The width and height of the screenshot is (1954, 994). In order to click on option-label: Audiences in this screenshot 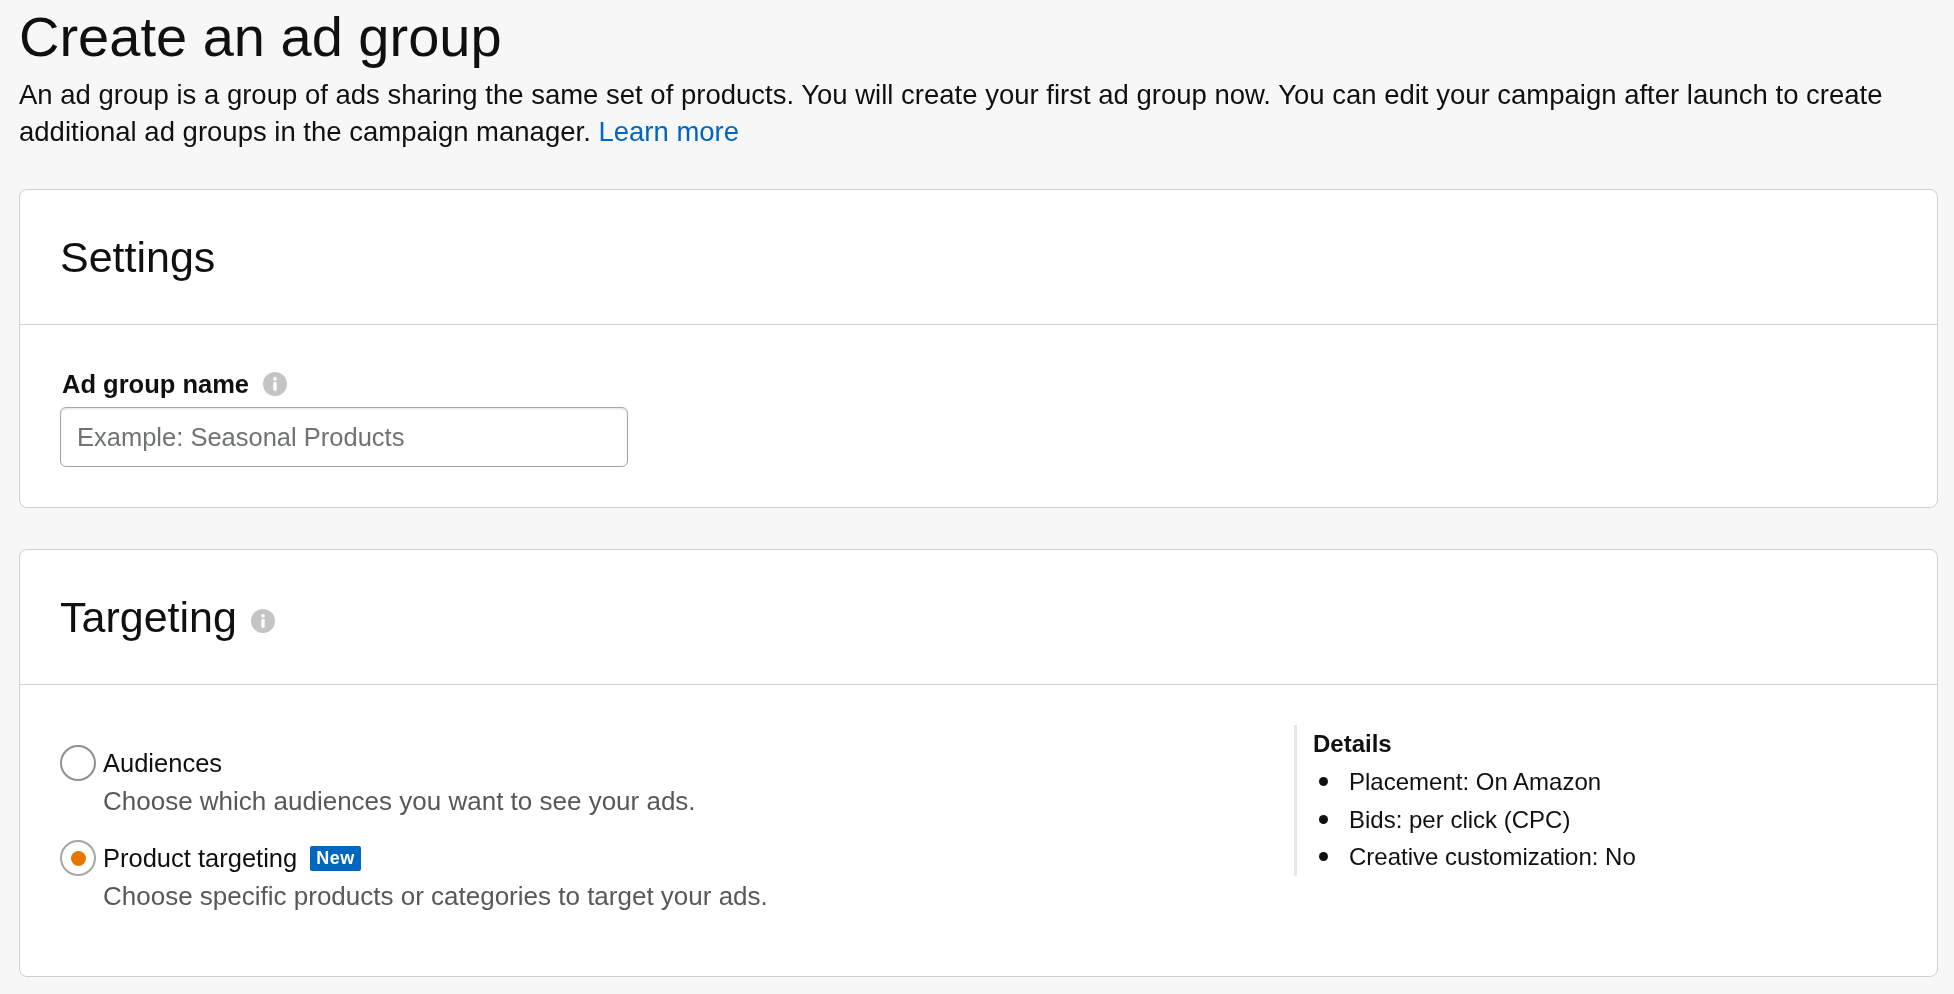, I will do `click(163, 763)`.